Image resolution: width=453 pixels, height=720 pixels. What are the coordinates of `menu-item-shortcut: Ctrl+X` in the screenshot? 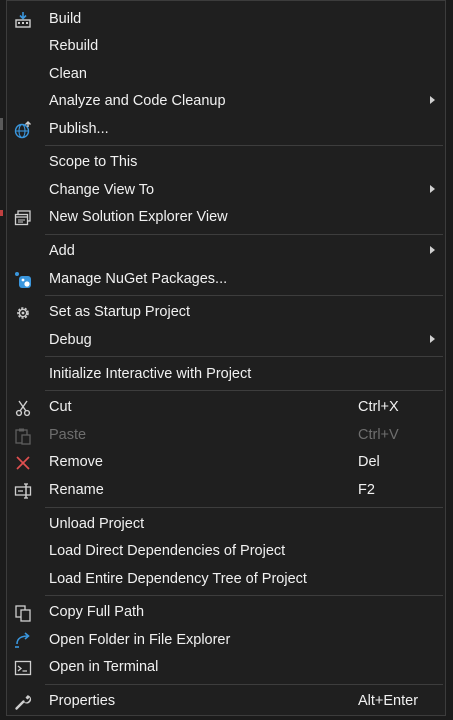 It's located at (378, 407).